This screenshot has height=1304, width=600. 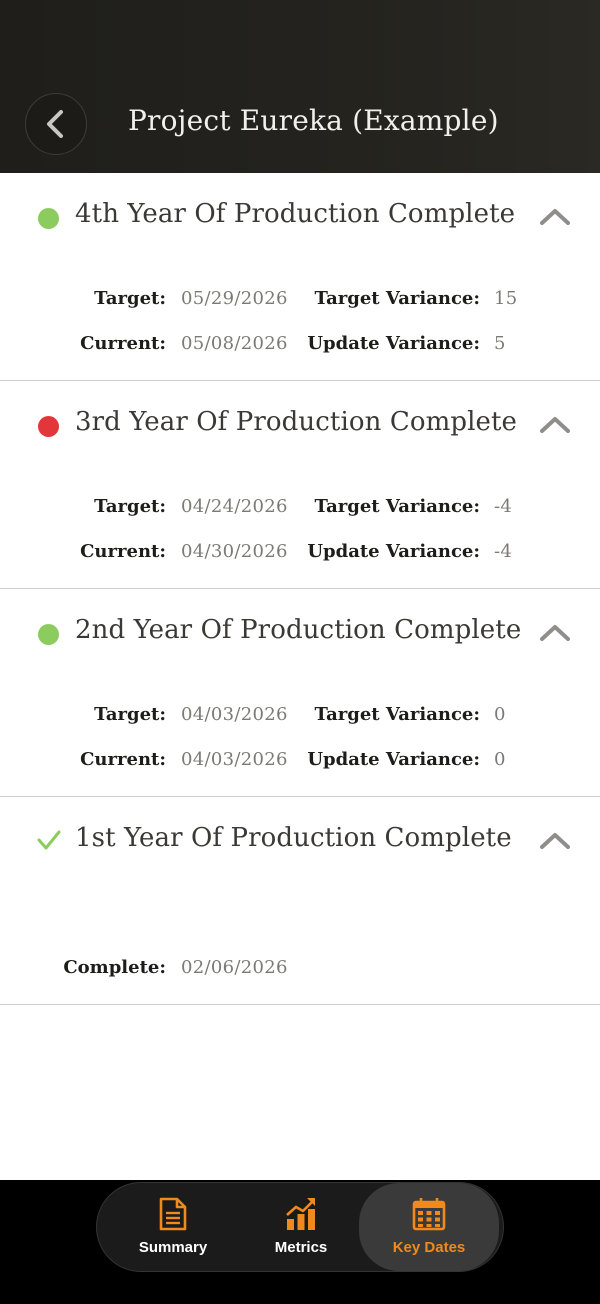 I want to click on update-variance-value: -4, so click(x=503, y=551).